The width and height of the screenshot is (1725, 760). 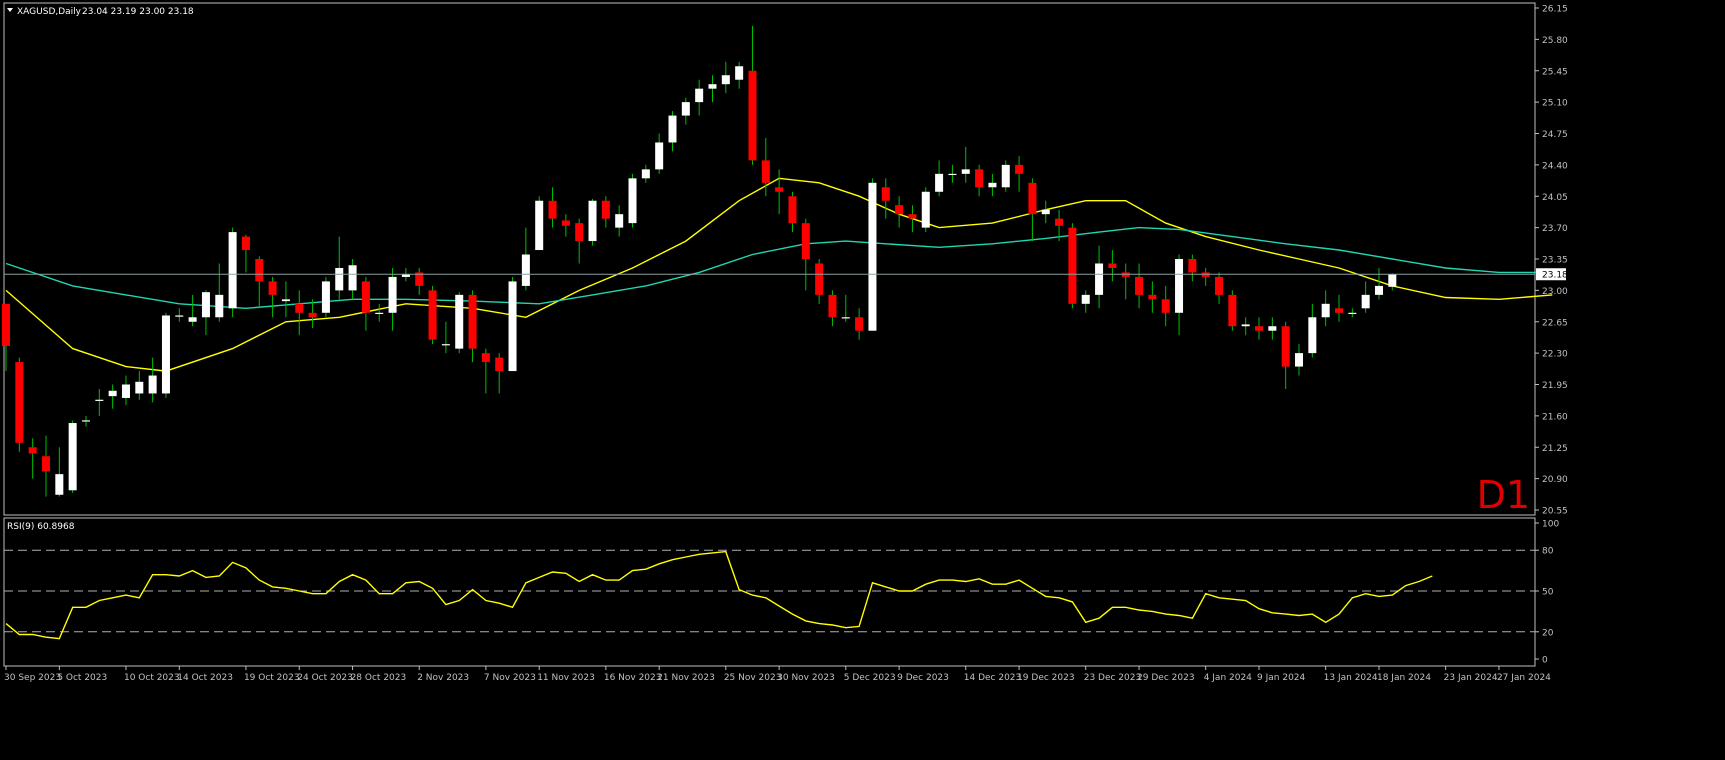 What do you see at coordinates (1548, 633) in the screenshot?
I see `rsi-axis-label: 20` at bounding box center [1548, 633].